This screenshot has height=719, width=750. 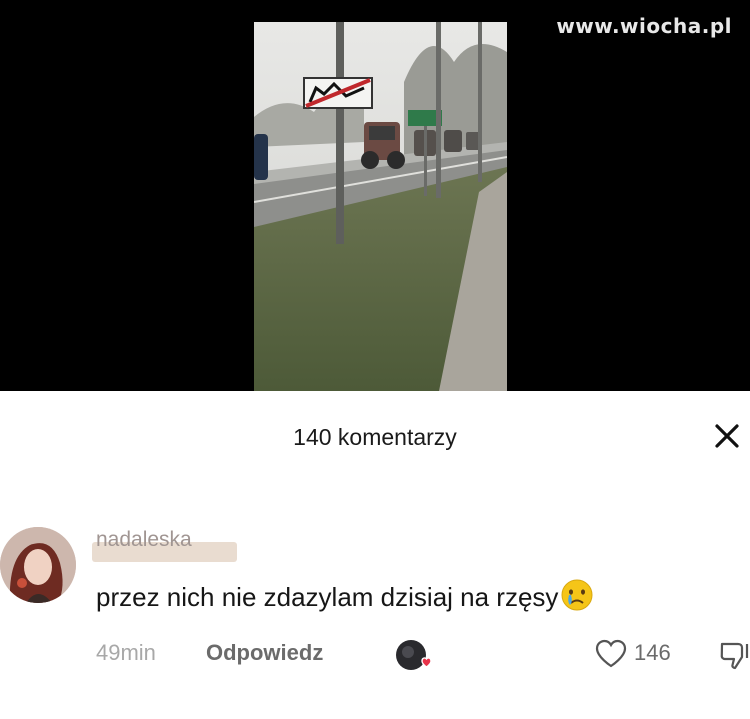 I want to click on close-icon, so click(x=727, y=436).